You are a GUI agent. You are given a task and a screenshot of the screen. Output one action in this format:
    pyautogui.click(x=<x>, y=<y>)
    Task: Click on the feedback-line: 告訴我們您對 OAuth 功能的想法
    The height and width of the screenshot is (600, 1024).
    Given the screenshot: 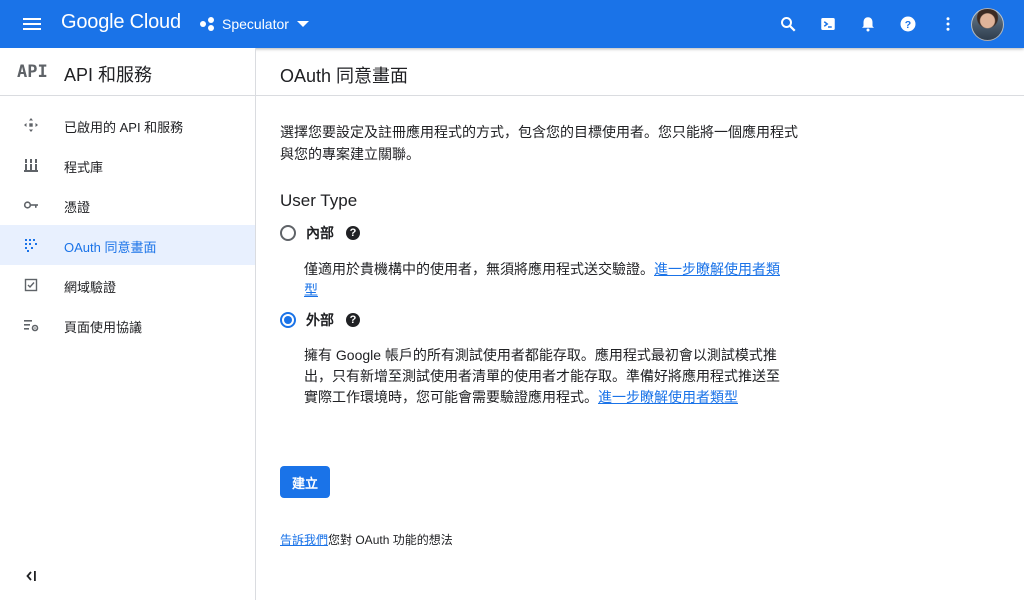 What is the action you would take?
    pyautogui.click(x=366, y=539)
    